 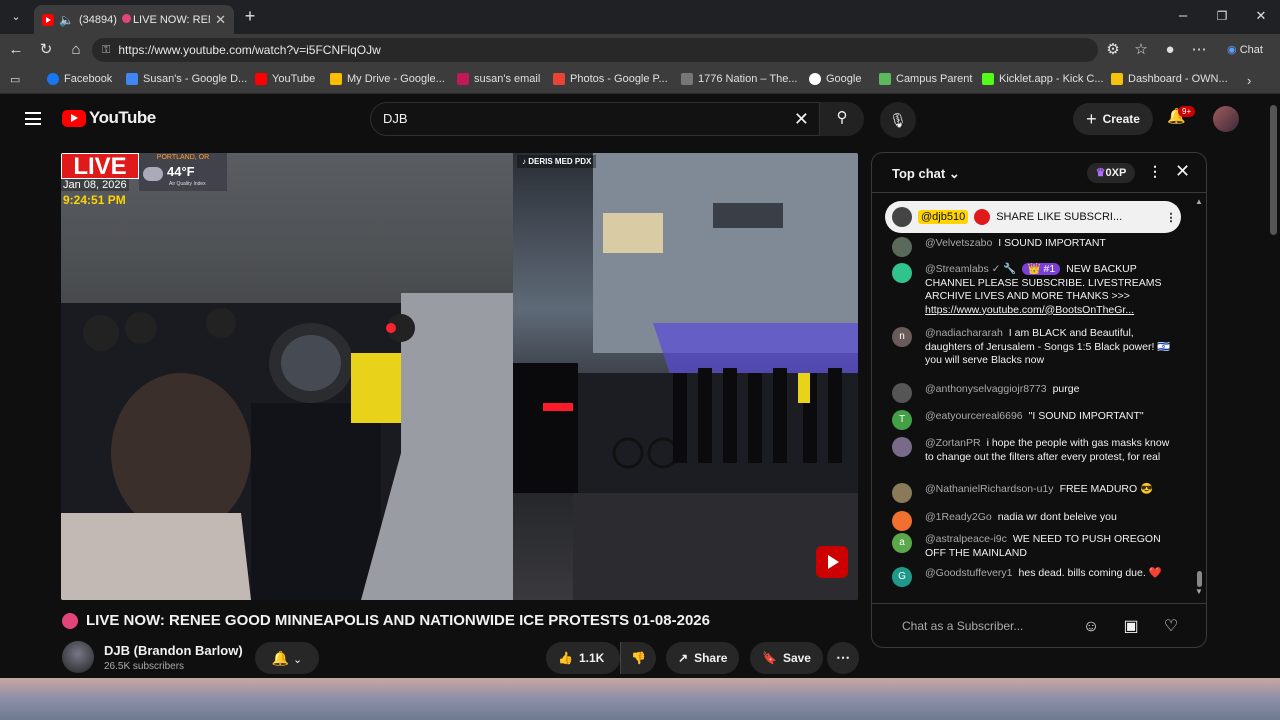 What do you see at coordinates (958, 517) in the screenshot?
I see `chat-author: @1Ready2Go` at bounding box center [958, 517].